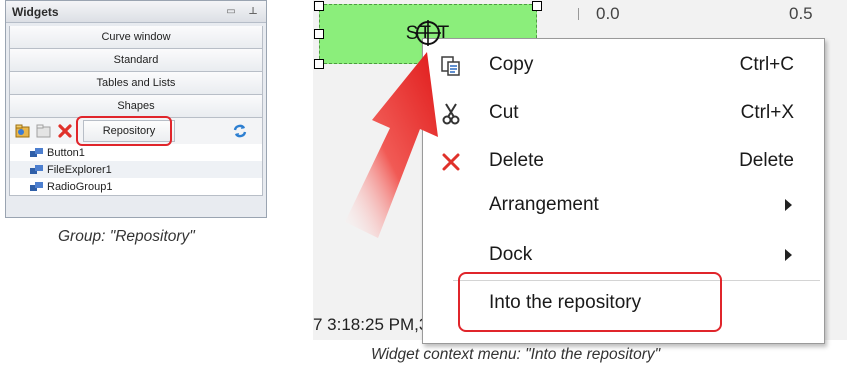 The width and height of the screenshot is (847, 372). I want to click on pin-icon: ⊥, so click(253, 11).